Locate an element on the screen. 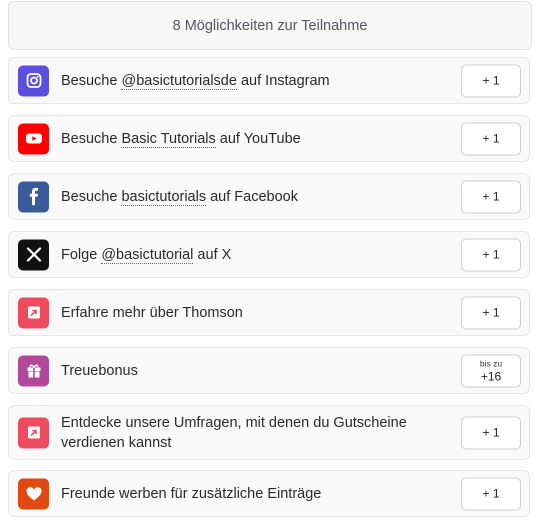  facebook-page-link: basictutorials is located at coordinates (164, 197).